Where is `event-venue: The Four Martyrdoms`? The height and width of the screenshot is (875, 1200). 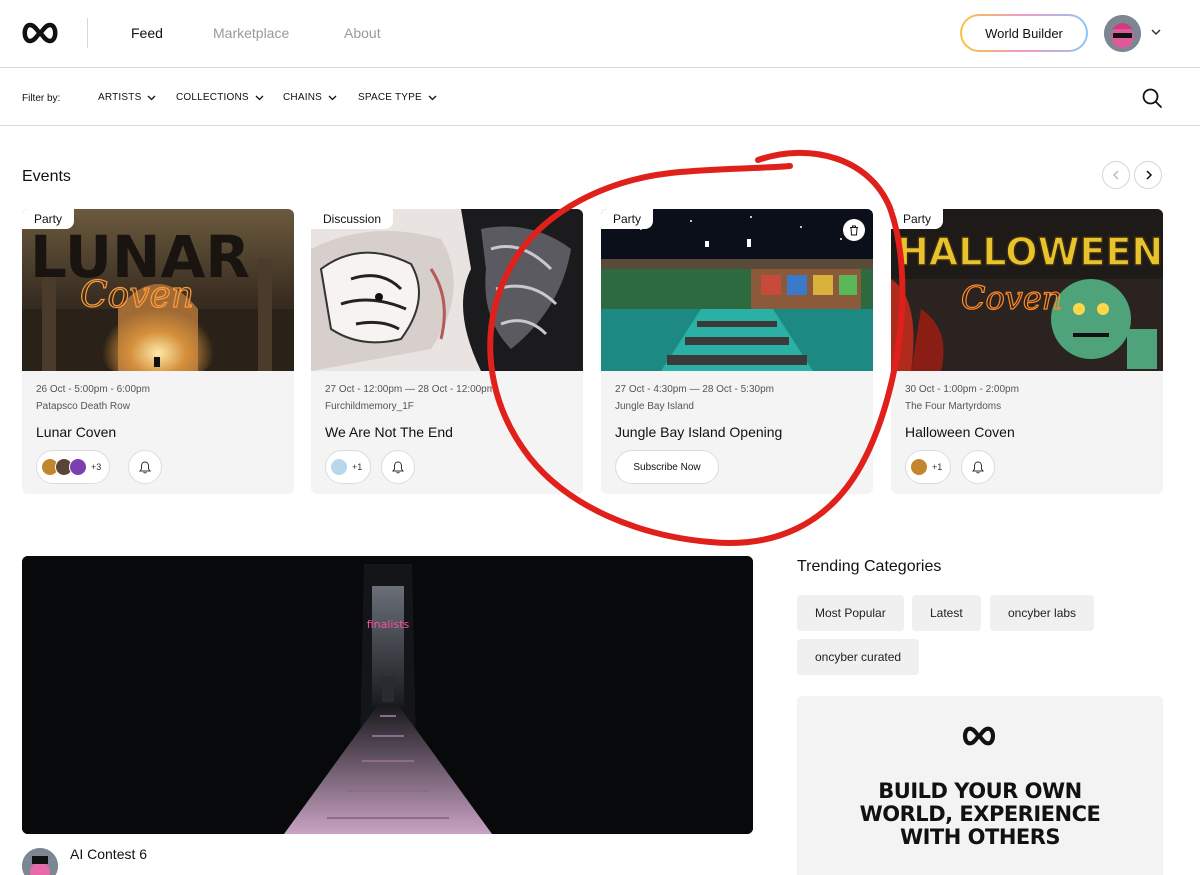
event-venue: The Four Martyrdoms is located at coordinates (953, 406).